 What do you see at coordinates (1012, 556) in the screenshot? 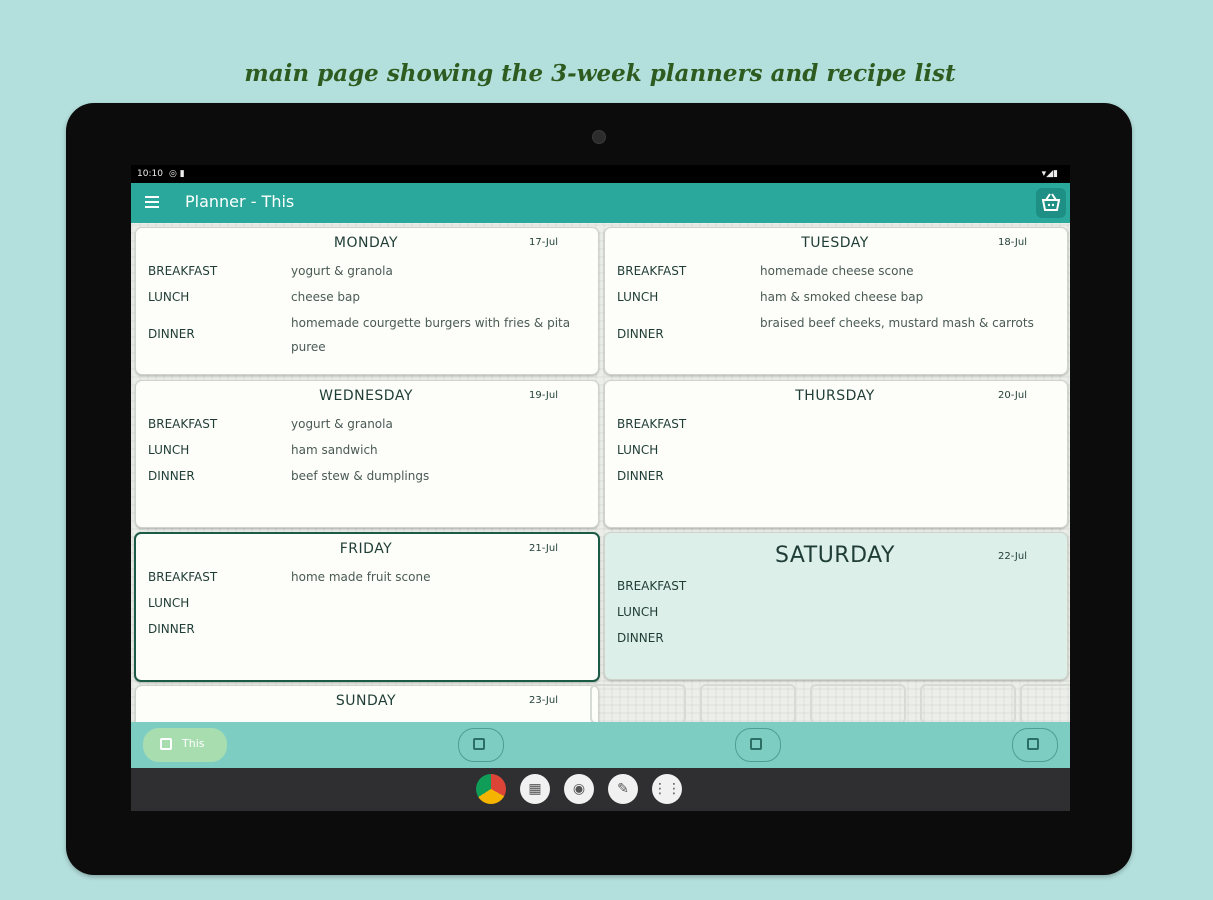
I see `day-date: 22-Jul` at bounding box center [1012, 556].